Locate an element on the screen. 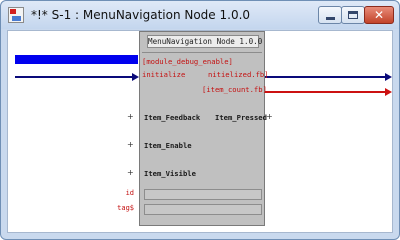 The width and height of the screenshot is (400, 240). param-tag-label: tag$ is located at coordinates (125, 208).